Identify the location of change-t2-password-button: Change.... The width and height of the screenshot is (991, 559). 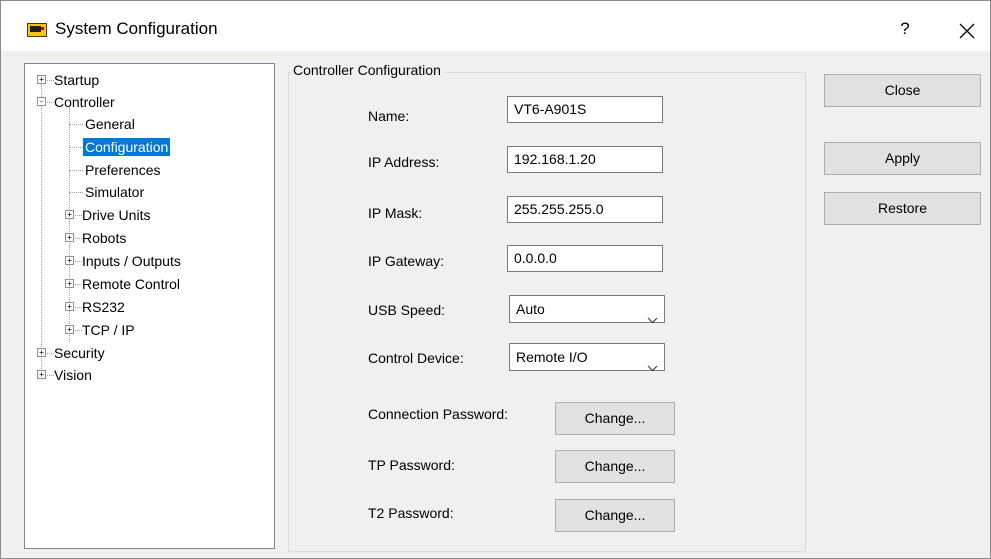
(615, 515).